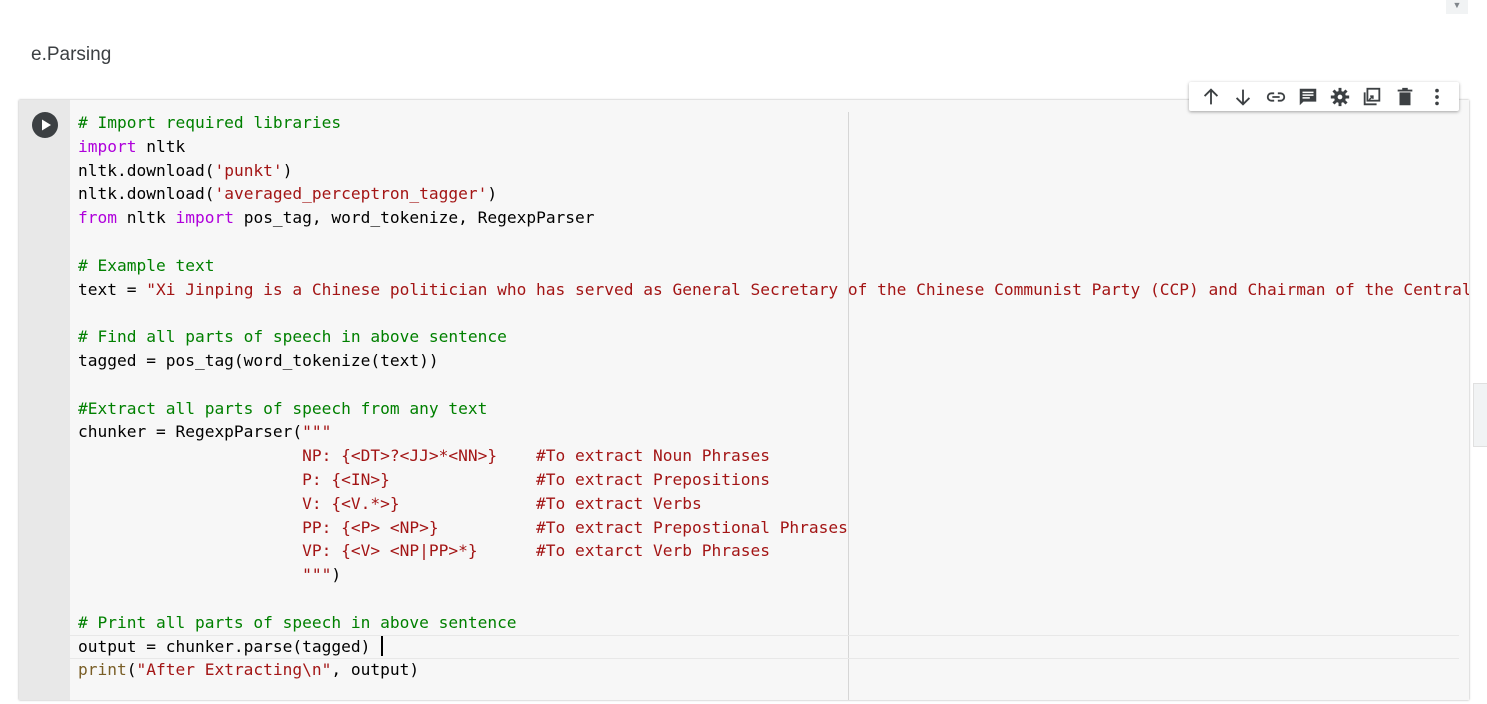 The width and height of the screenshot is (1487, 704). I want to click on code-token: tagged = pos_tag(word_tokenize(text)), so click(258, 360).